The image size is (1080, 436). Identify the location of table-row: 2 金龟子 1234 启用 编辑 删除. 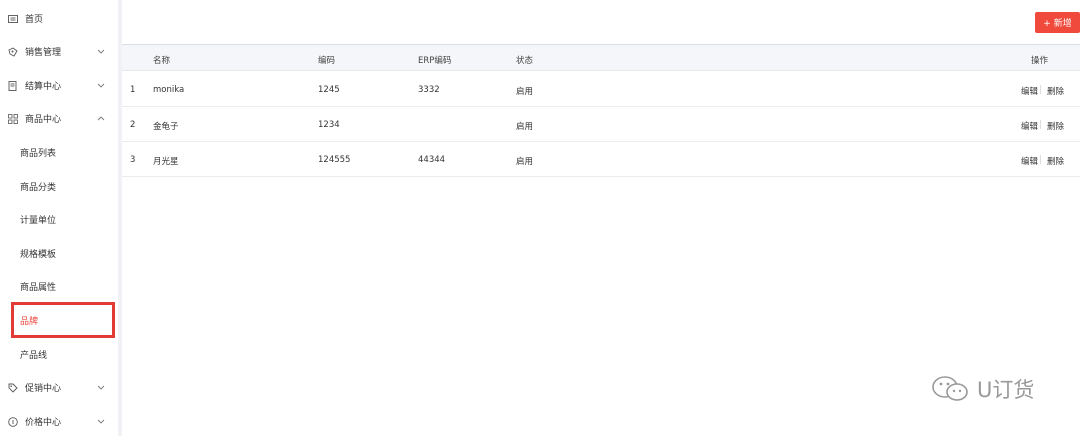
(601, 124).